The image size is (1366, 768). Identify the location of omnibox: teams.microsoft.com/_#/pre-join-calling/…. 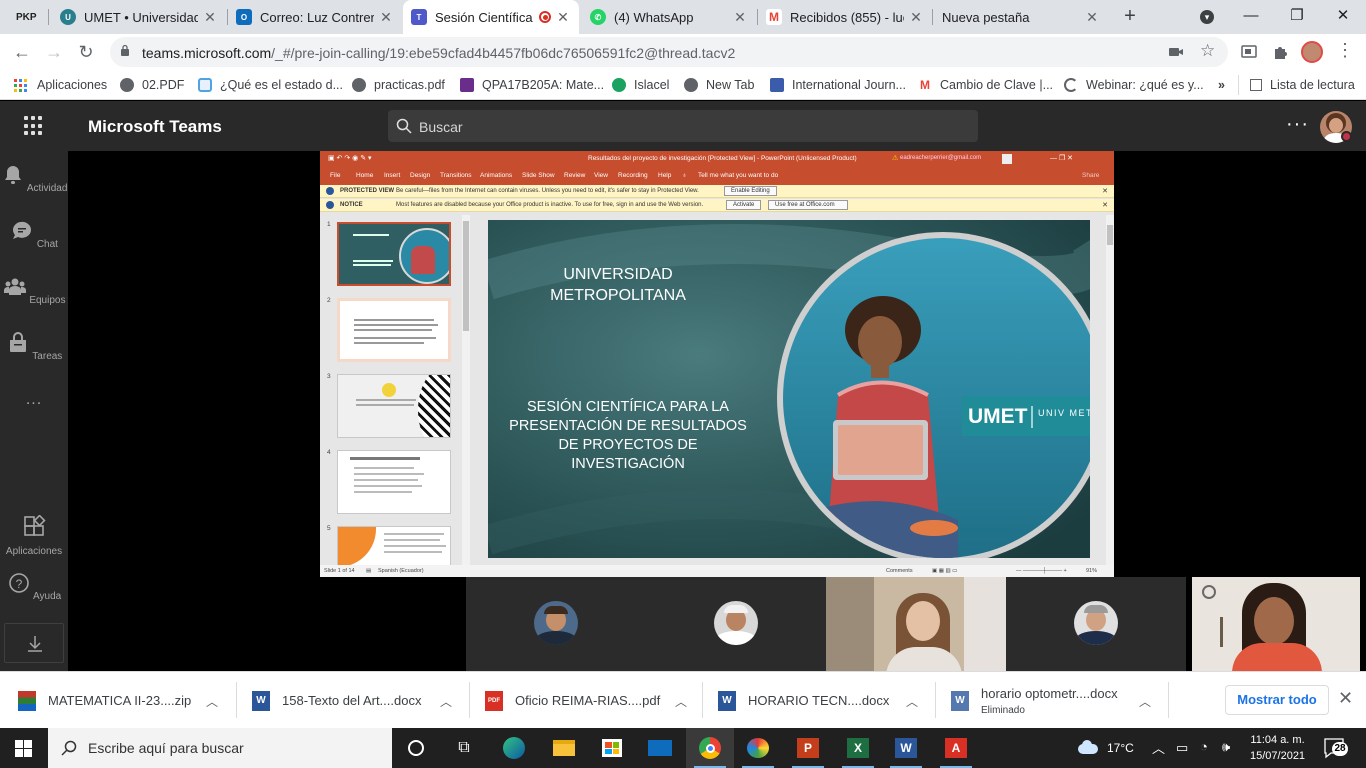
(669, 52).